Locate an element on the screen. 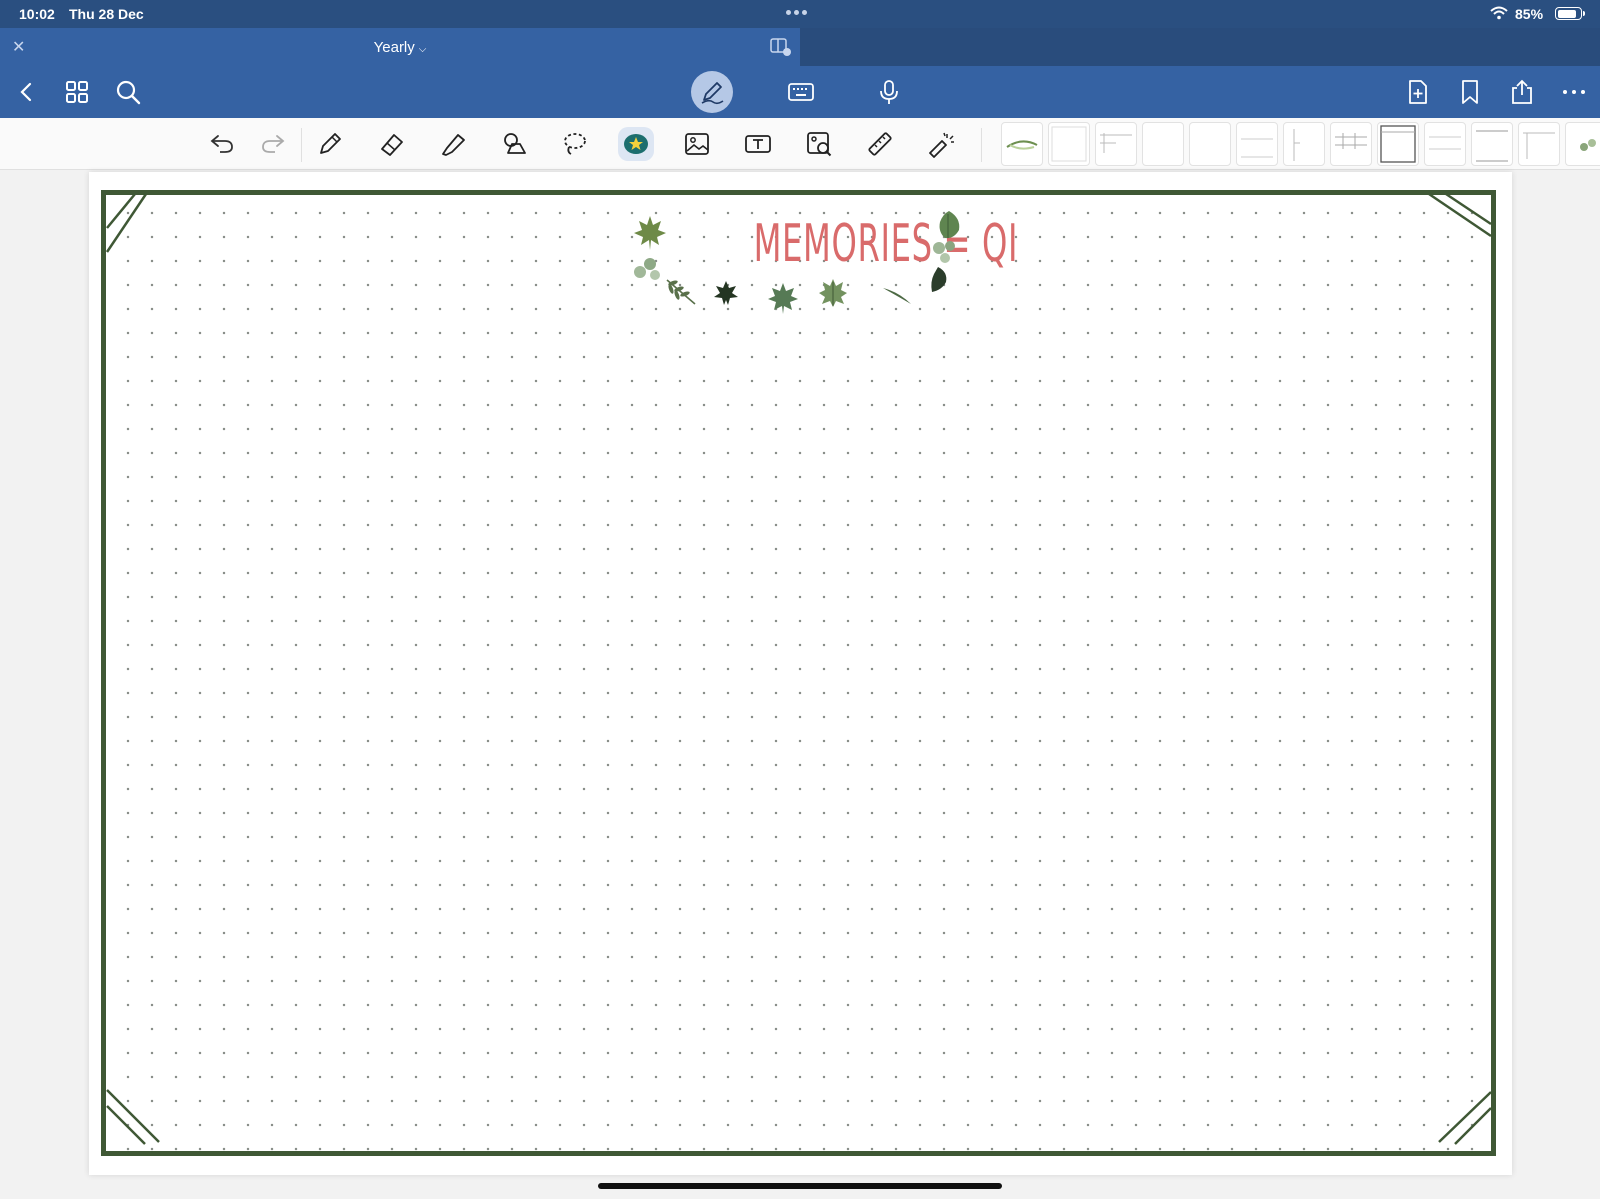  keyboard-icon is located at coordinates (801, 92).